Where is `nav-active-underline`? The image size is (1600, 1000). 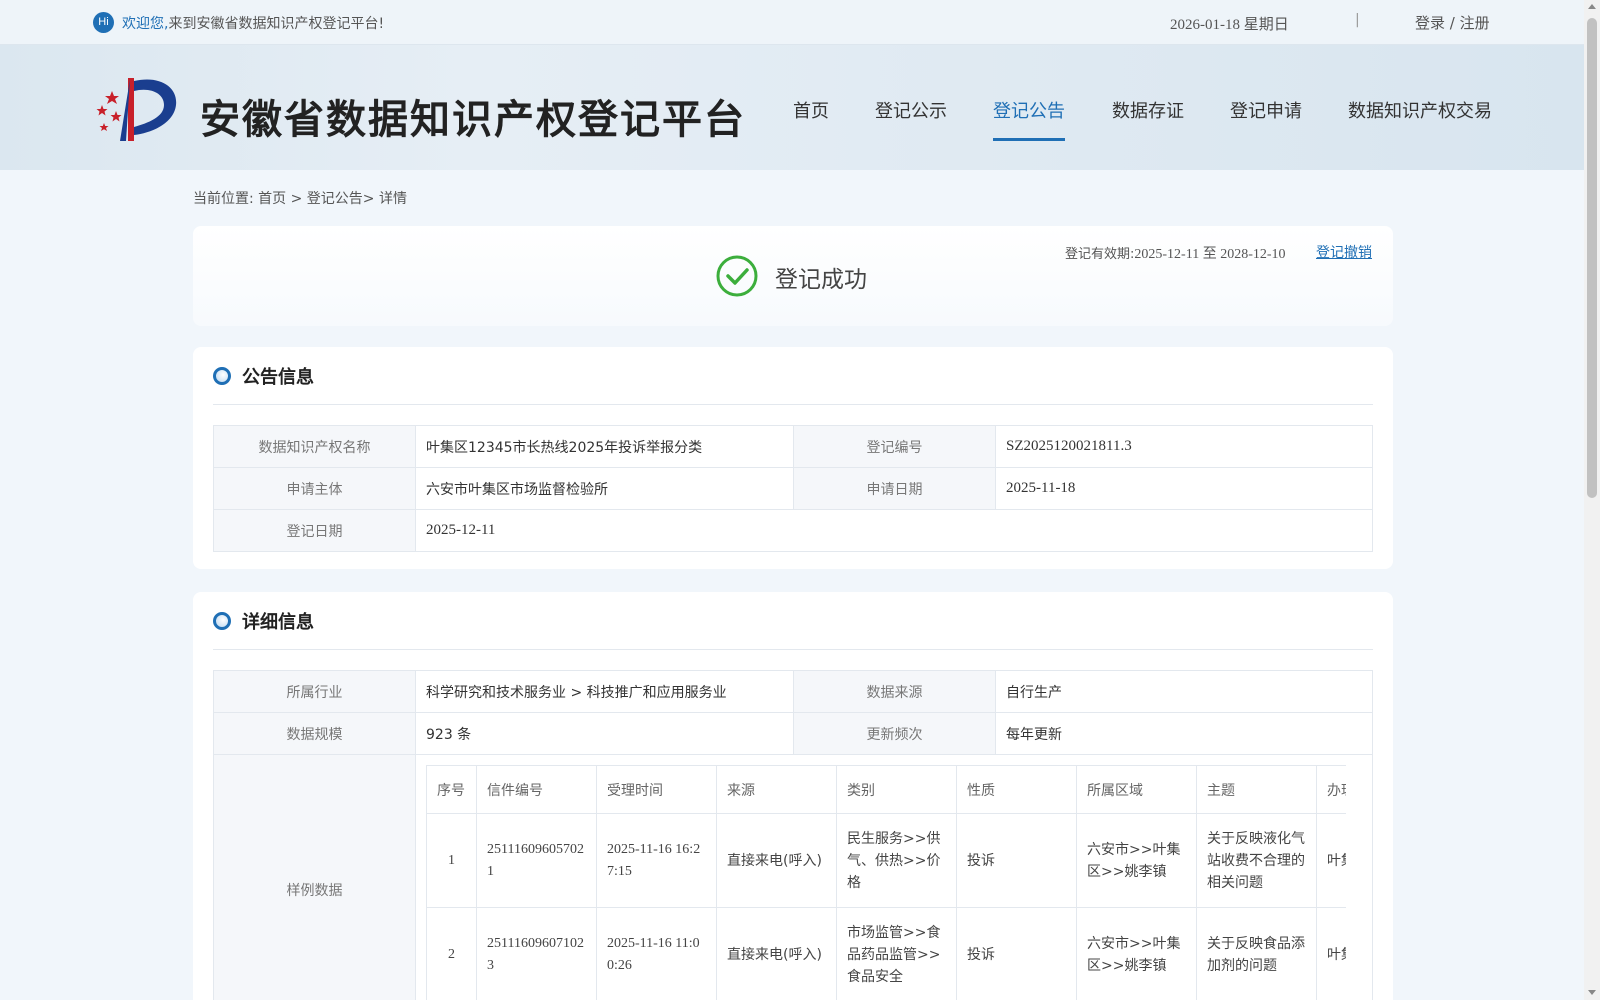 nav-active-underline is located at coordinates (1029, 139).